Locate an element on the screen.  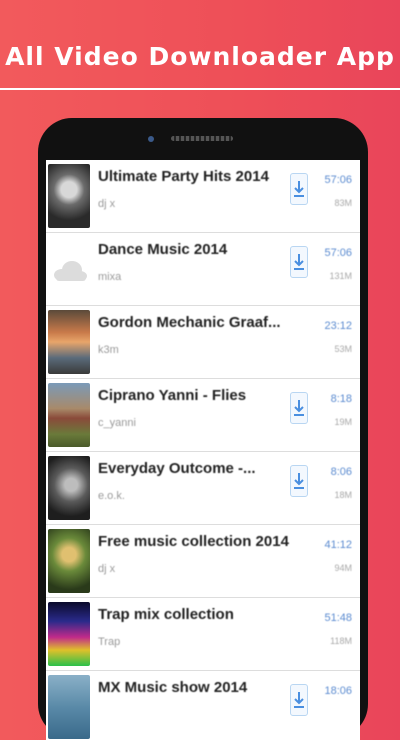
track-title: Ciprano Yanni - Flies is located at coordinates (172, 395).